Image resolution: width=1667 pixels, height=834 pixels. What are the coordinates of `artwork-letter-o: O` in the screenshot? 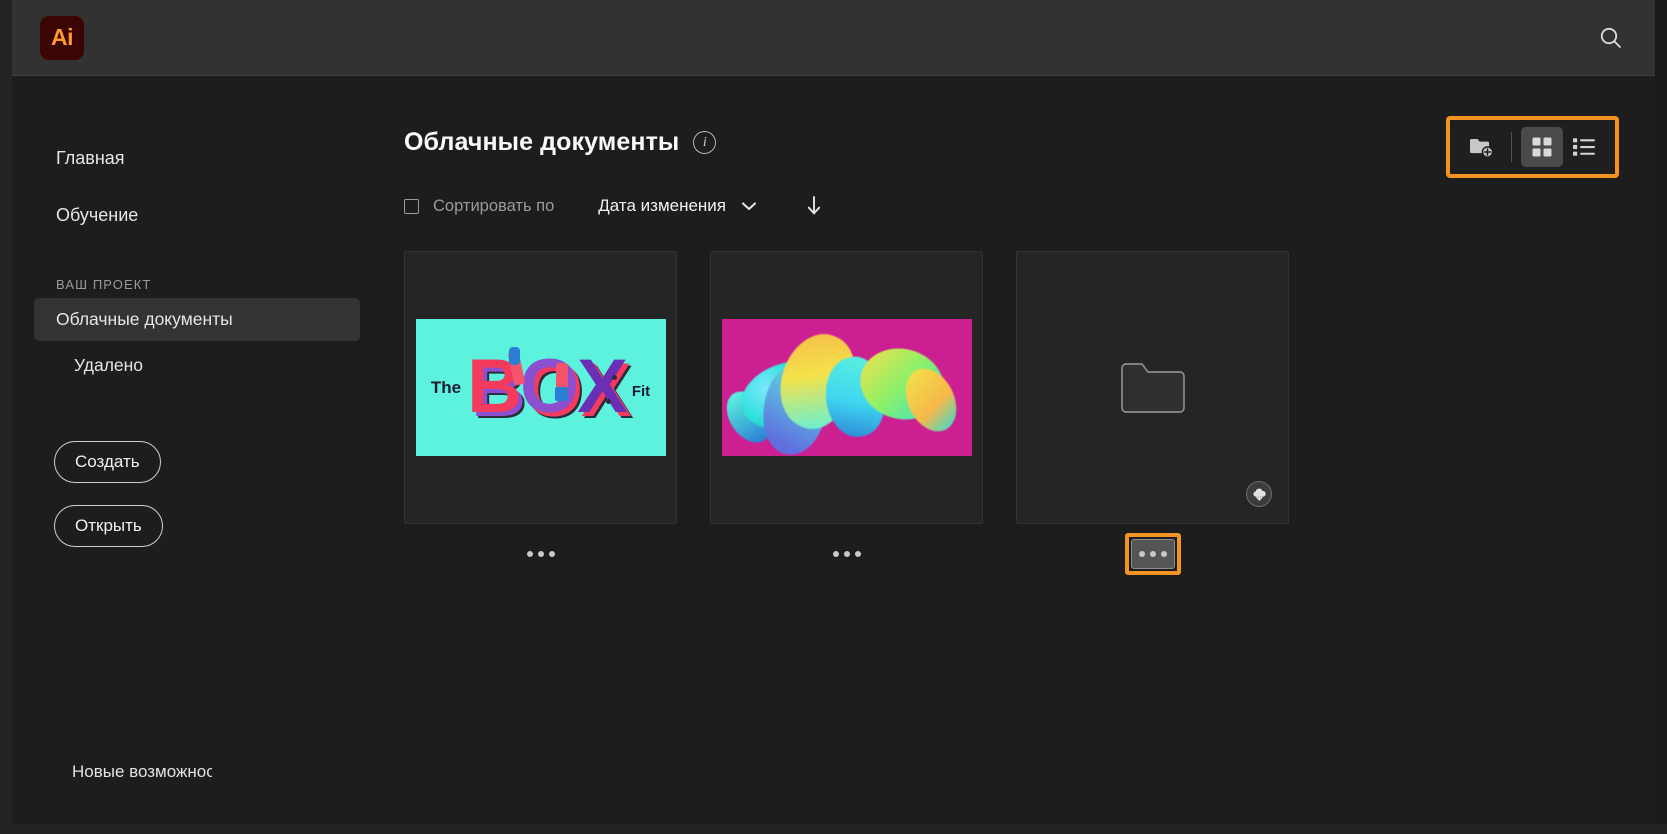 It's located at (549, 387).